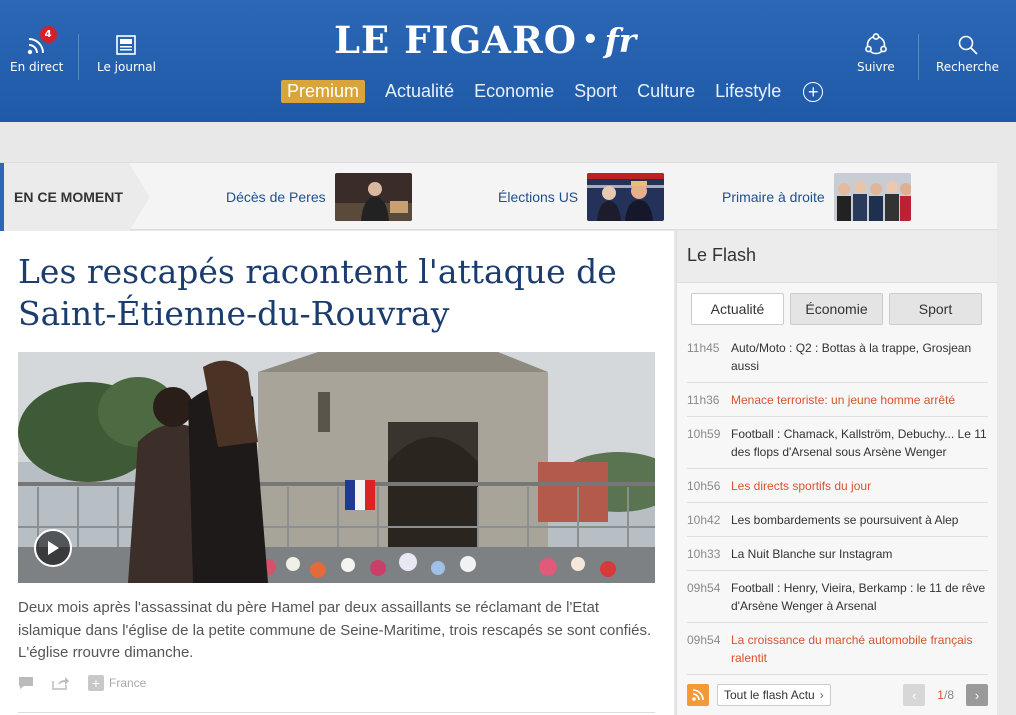  What do you see at coordinates (419, 91) in the screenshot?
I see `nav-actualite: Actualité` at bounding box center [419, 91].